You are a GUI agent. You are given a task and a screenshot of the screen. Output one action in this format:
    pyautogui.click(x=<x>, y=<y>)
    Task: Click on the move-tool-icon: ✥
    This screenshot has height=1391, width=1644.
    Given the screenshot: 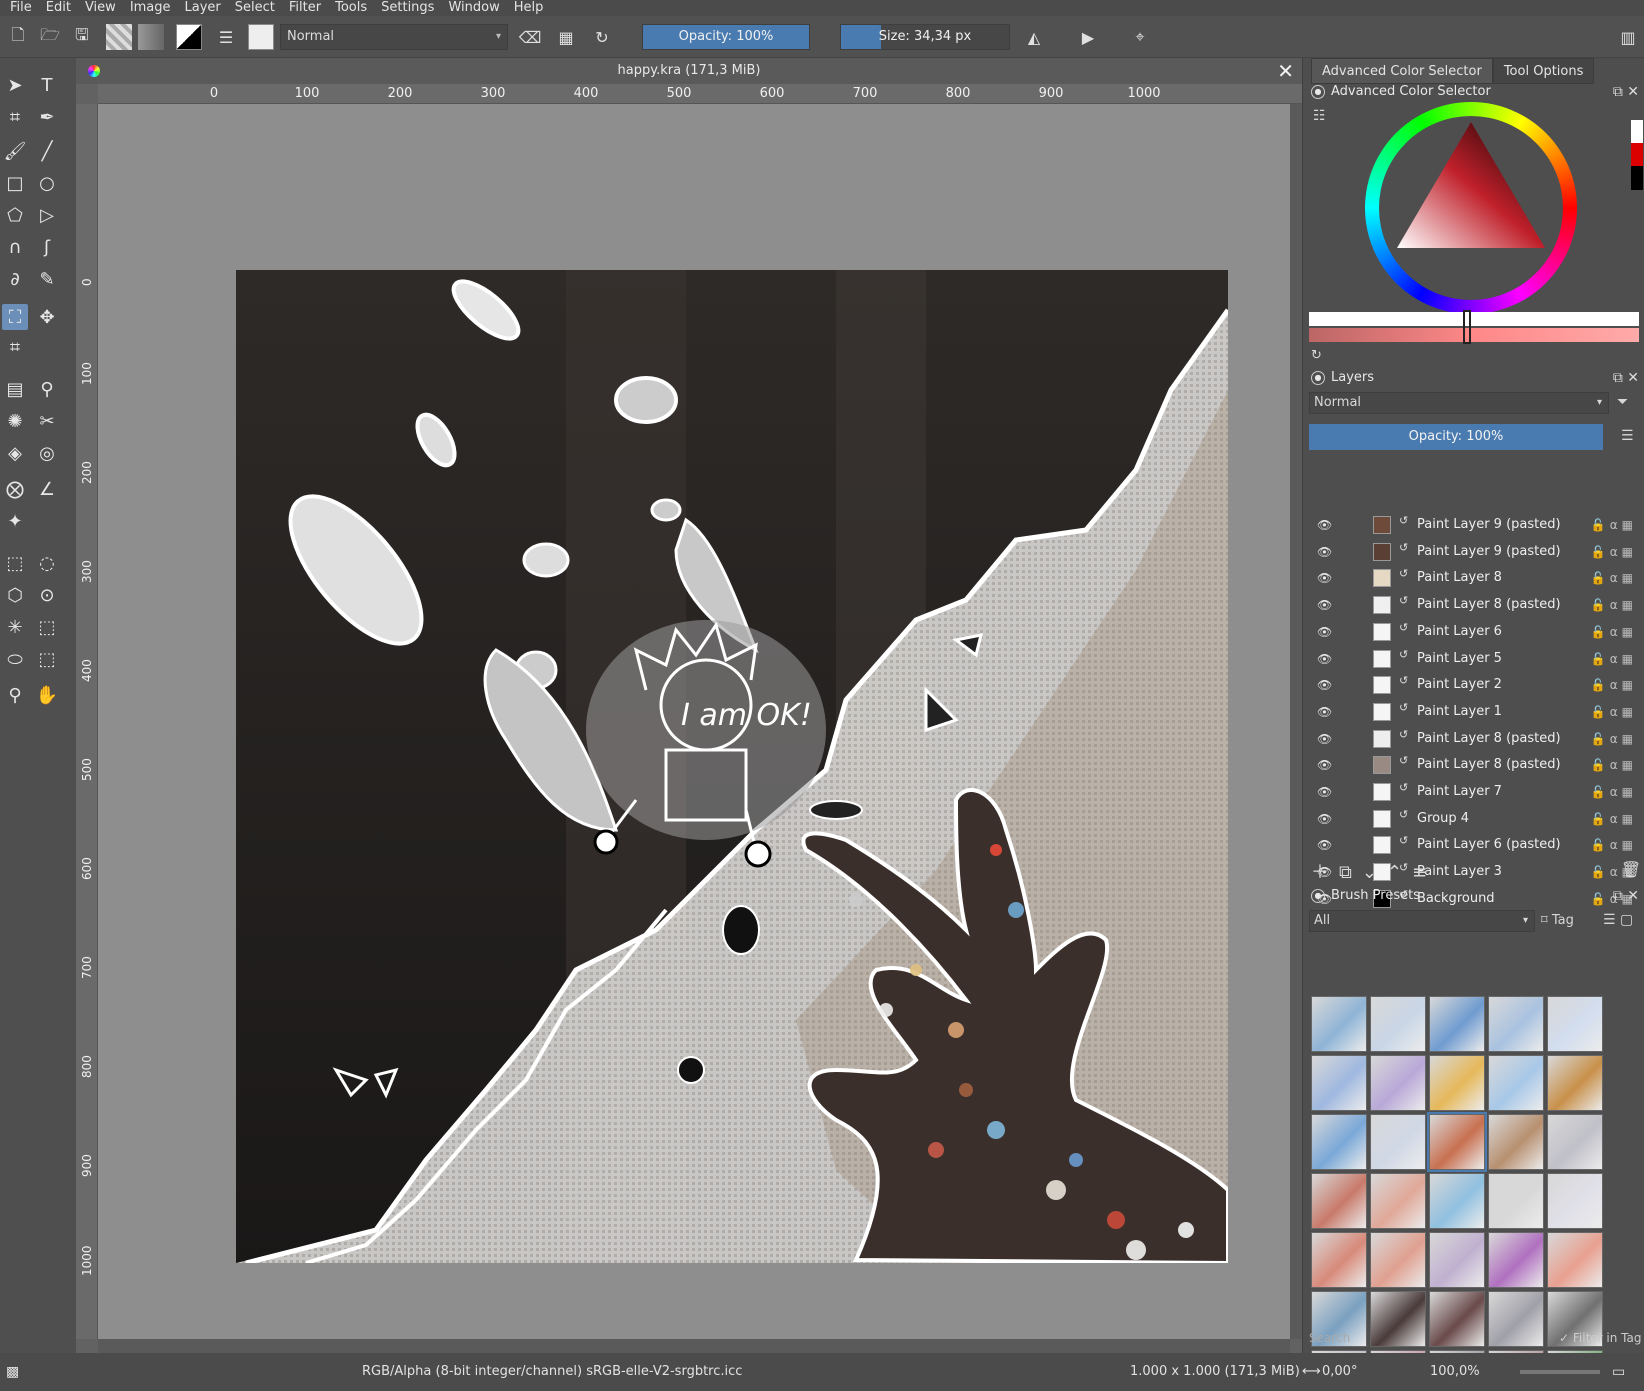 What is the action you would take?
    pyautogui.click(x=47, y=317)
    